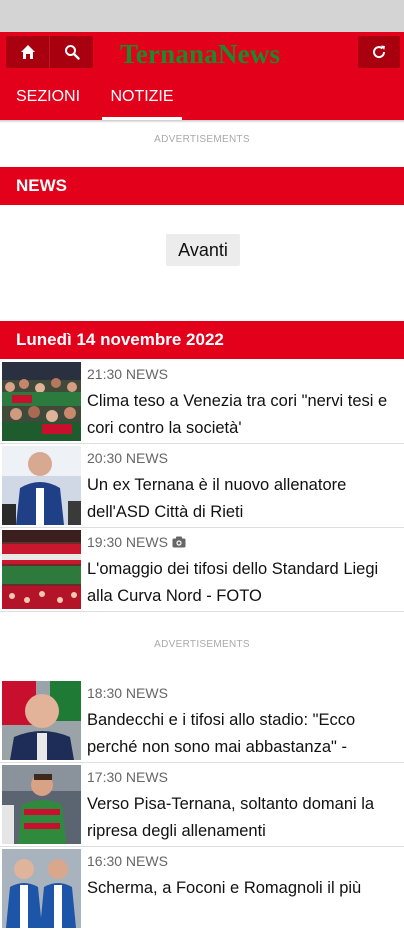 The height and width of the screenshot is (931, 404). I want to click on refresh-button, so click(379, 52).